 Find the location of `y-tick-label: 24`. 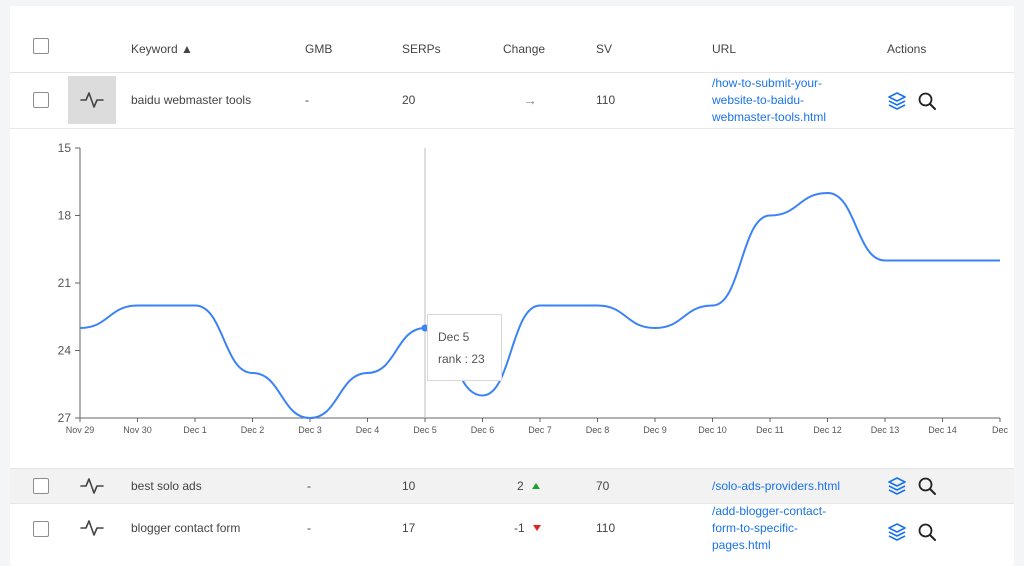

y-tick-label: 24 is located at coordinates (65, 351).